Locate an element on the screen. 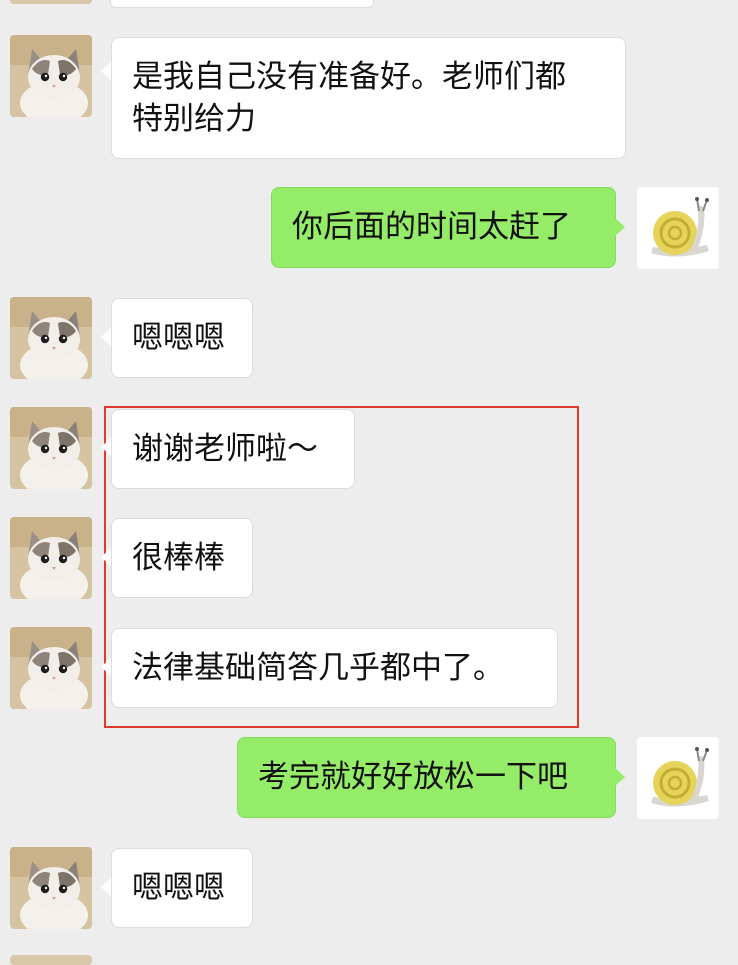 The image size is (738, 965). message-bubble-outgoing: 考完就好好放松一下吧 is located at coordinates (426, 777).